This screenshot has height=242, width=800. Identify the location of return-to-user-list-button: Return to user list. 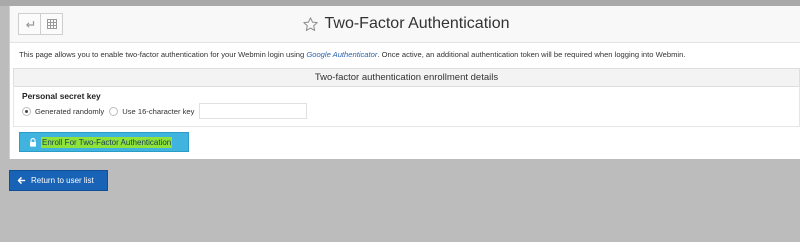
(58, 180).